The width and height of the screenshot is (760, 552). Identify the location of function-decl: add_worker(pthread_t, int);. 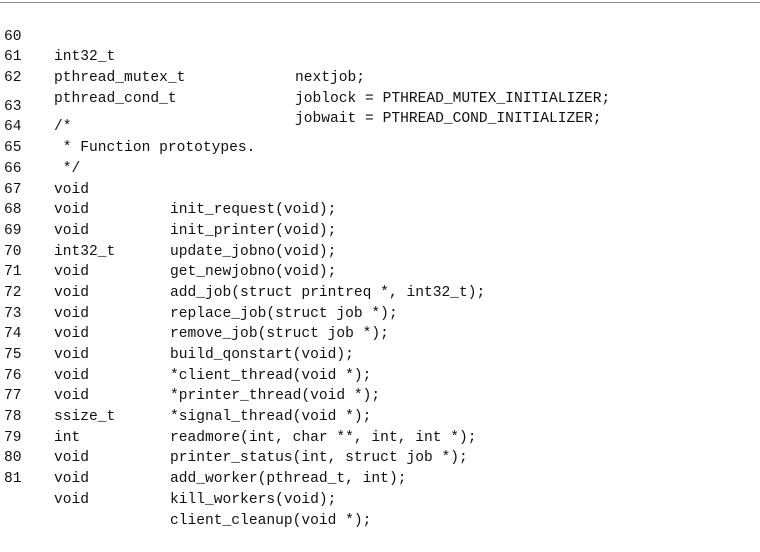
(288, 479).